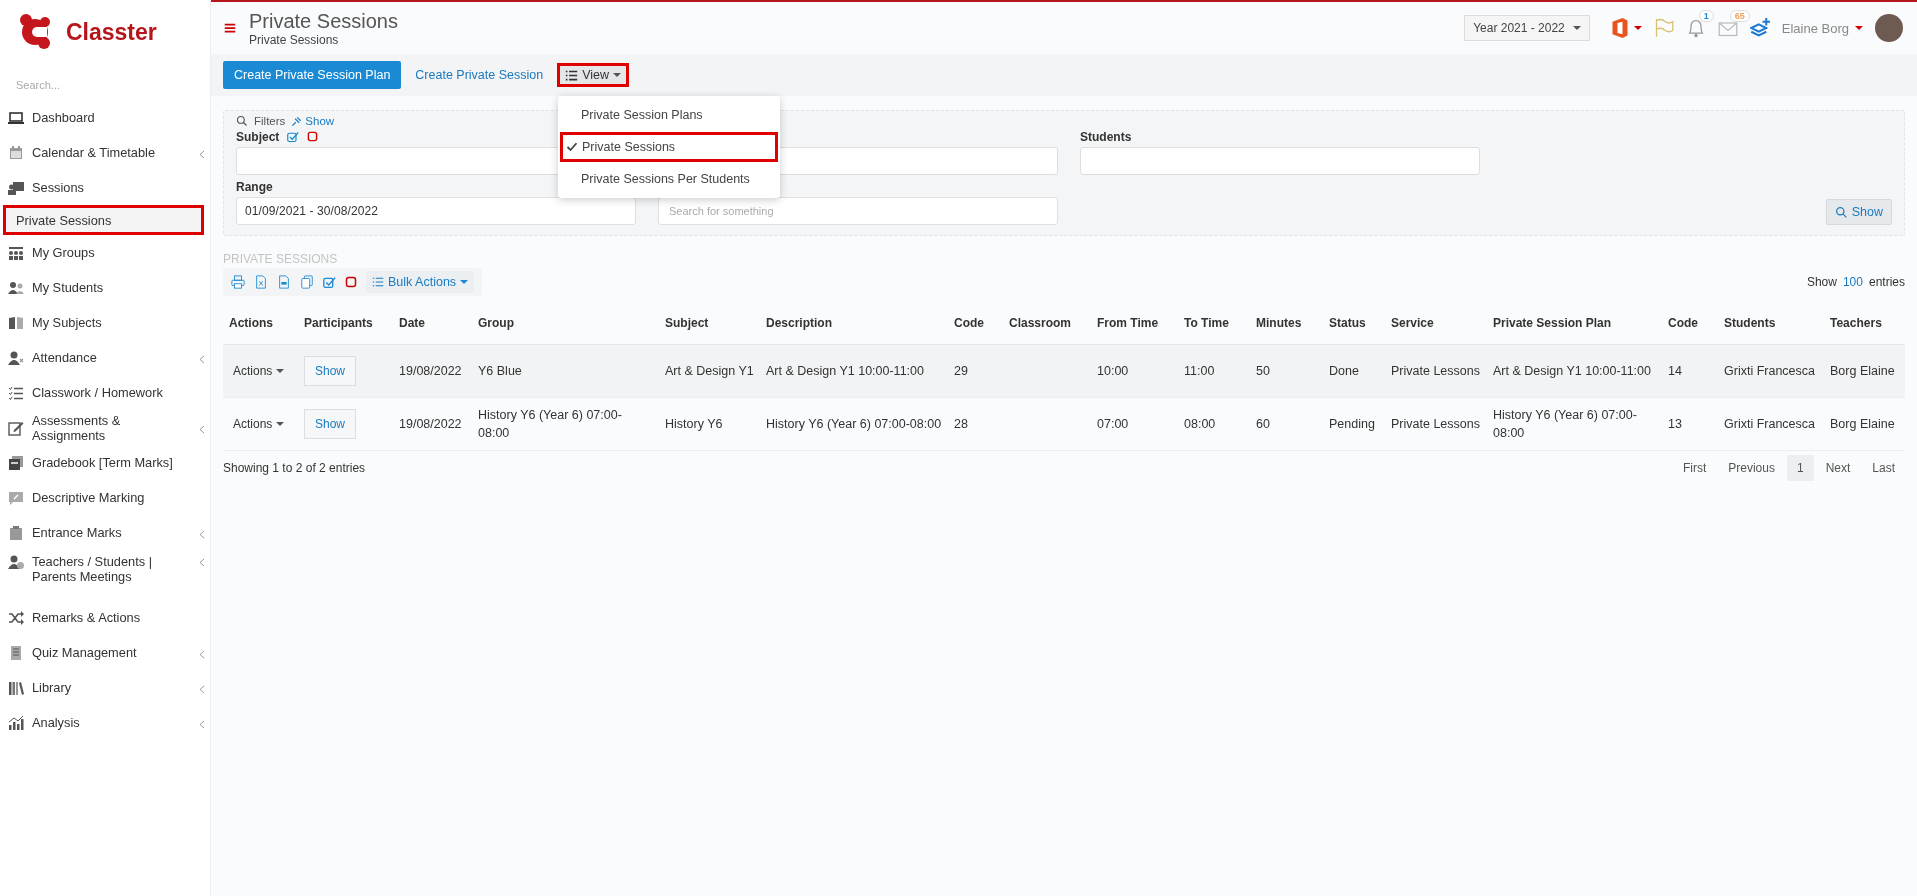 Image resolution: width=1917 pixels, height=896 pixels. What do you see at coordinates (105, 652) in the screenshot?
I see `sidebar-item: Quiz Management` at bounding box center [105, 652].